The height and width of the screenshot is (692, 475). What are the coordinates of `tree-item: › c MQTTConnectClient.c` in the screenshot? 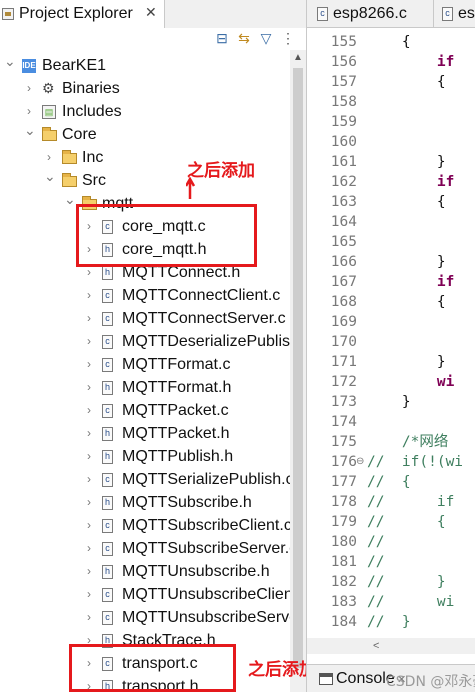 It's located at (145, 295).